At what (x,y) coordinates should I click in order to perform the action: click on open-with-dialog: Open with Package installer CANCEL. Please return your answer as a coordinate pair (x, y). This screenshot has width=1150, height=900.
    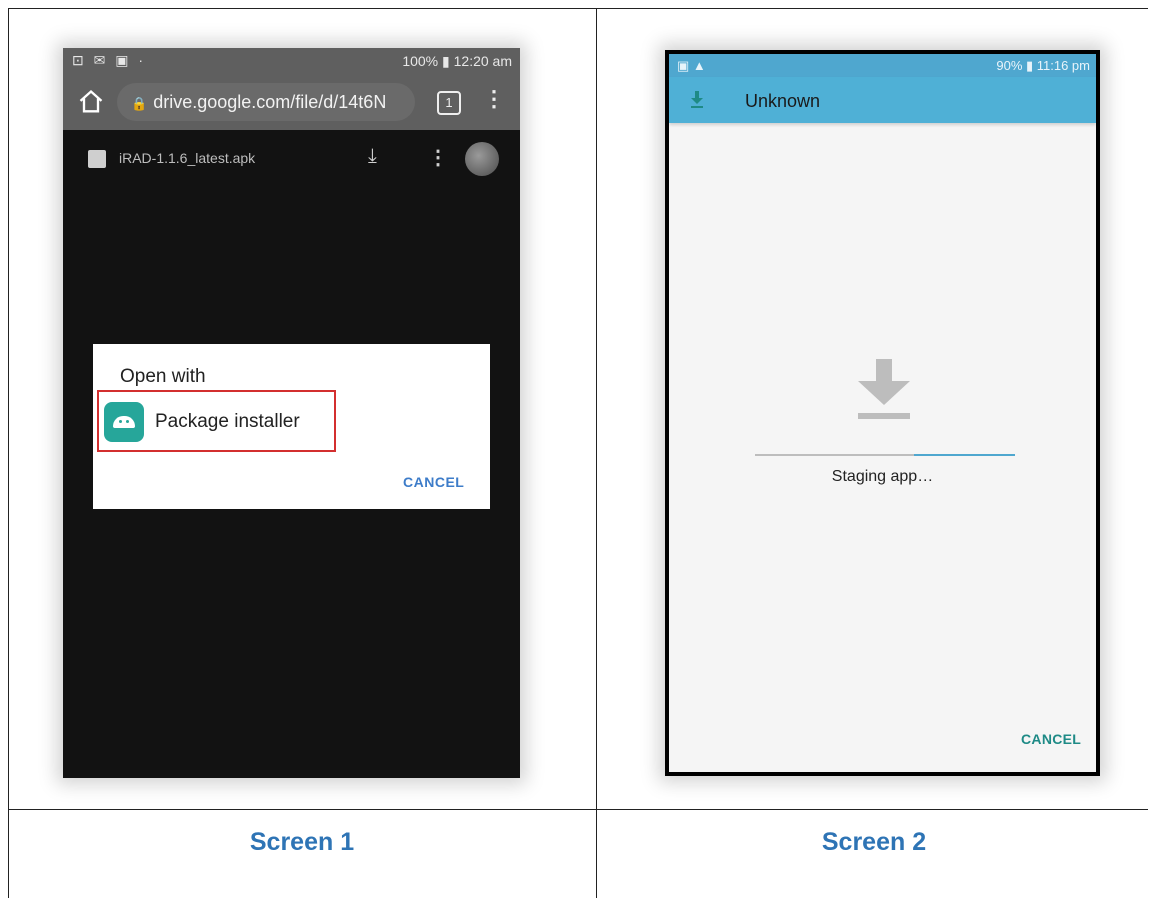
    Looking at the image, I should click on (291, 426).